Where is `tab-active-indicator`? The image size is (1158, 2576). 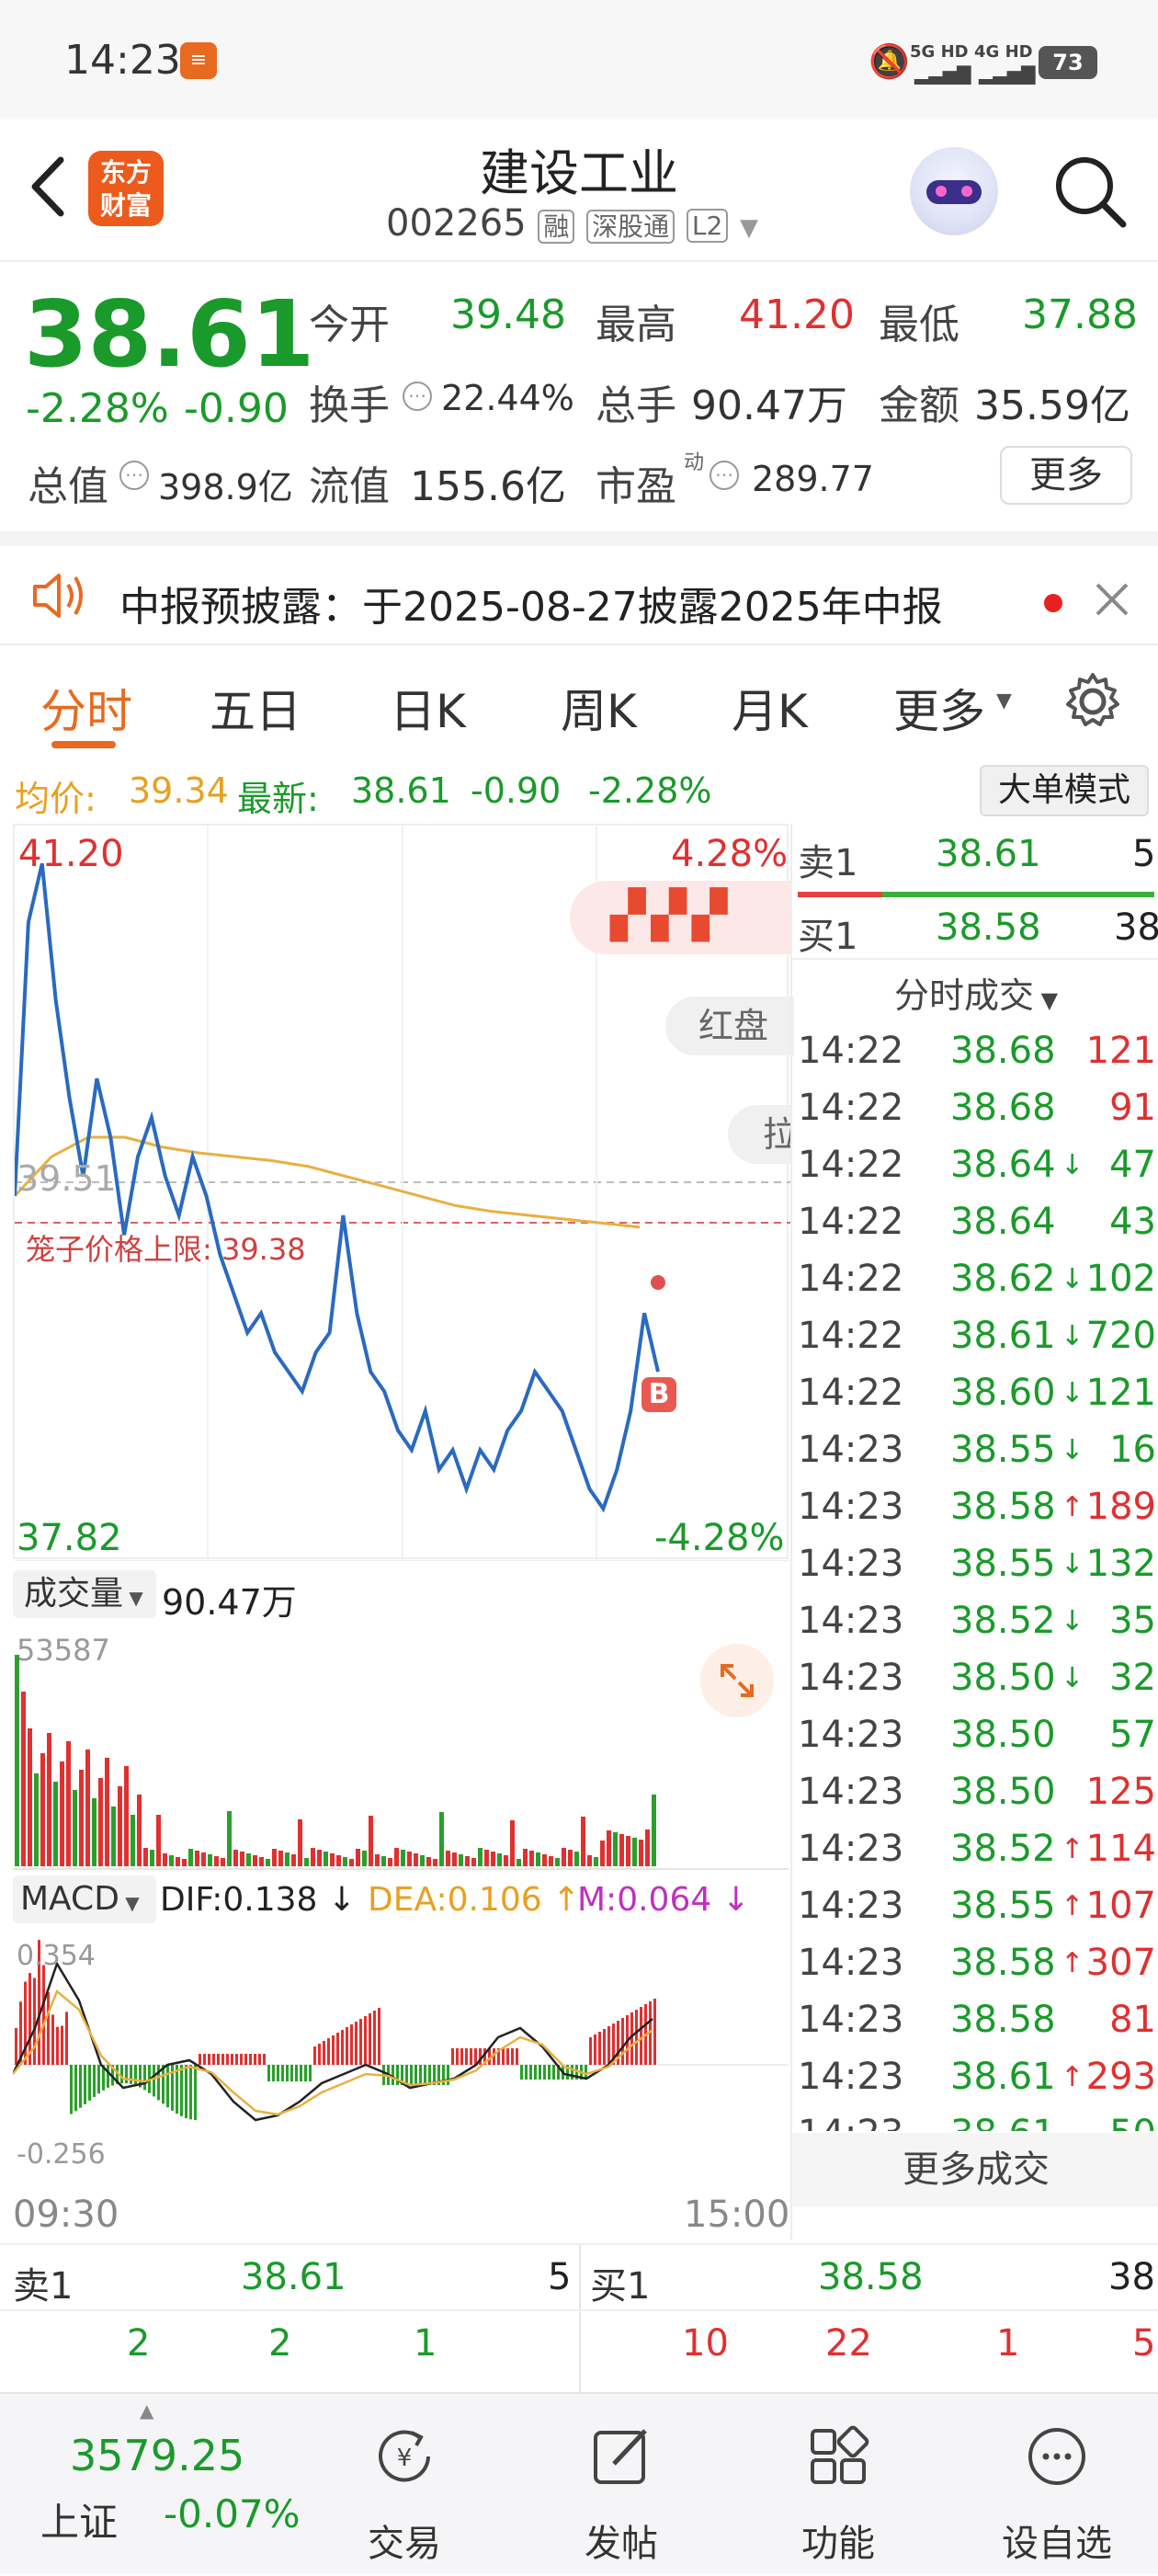 tab-active-indicator is located at coordinates (84, 744).